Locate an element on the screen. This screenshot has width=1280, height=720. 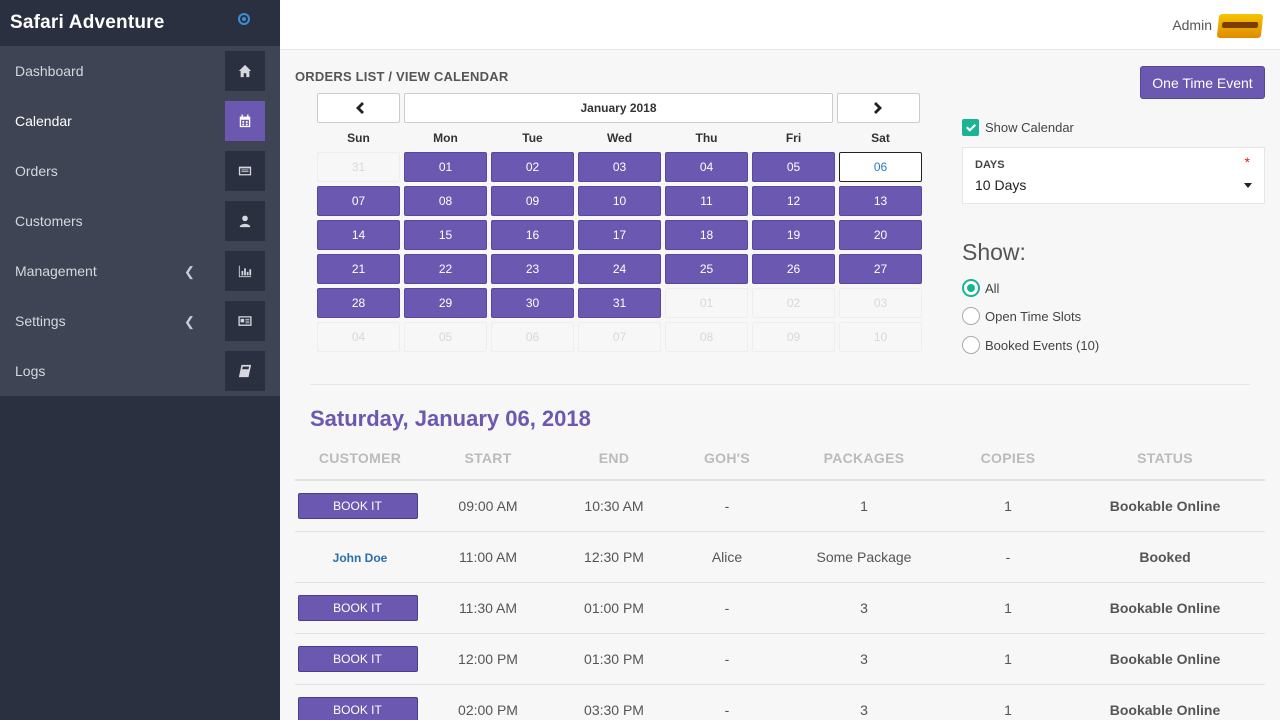
one-time-event-button: One Time Event is located at coordinates (1202, 82).